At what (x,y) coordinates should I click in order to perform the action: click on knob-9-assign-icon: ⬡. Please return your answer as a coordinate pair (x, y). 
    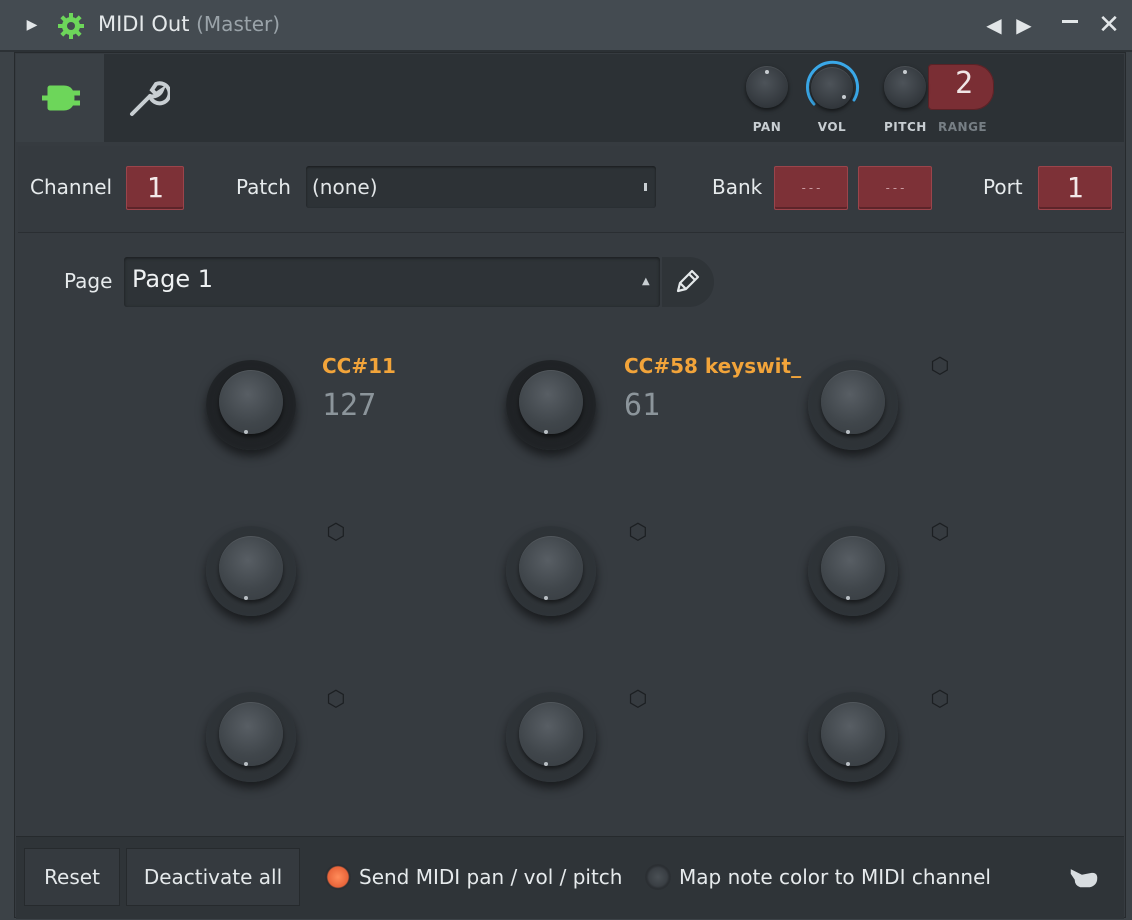
    Looking at the image, I should click on (940, 700).